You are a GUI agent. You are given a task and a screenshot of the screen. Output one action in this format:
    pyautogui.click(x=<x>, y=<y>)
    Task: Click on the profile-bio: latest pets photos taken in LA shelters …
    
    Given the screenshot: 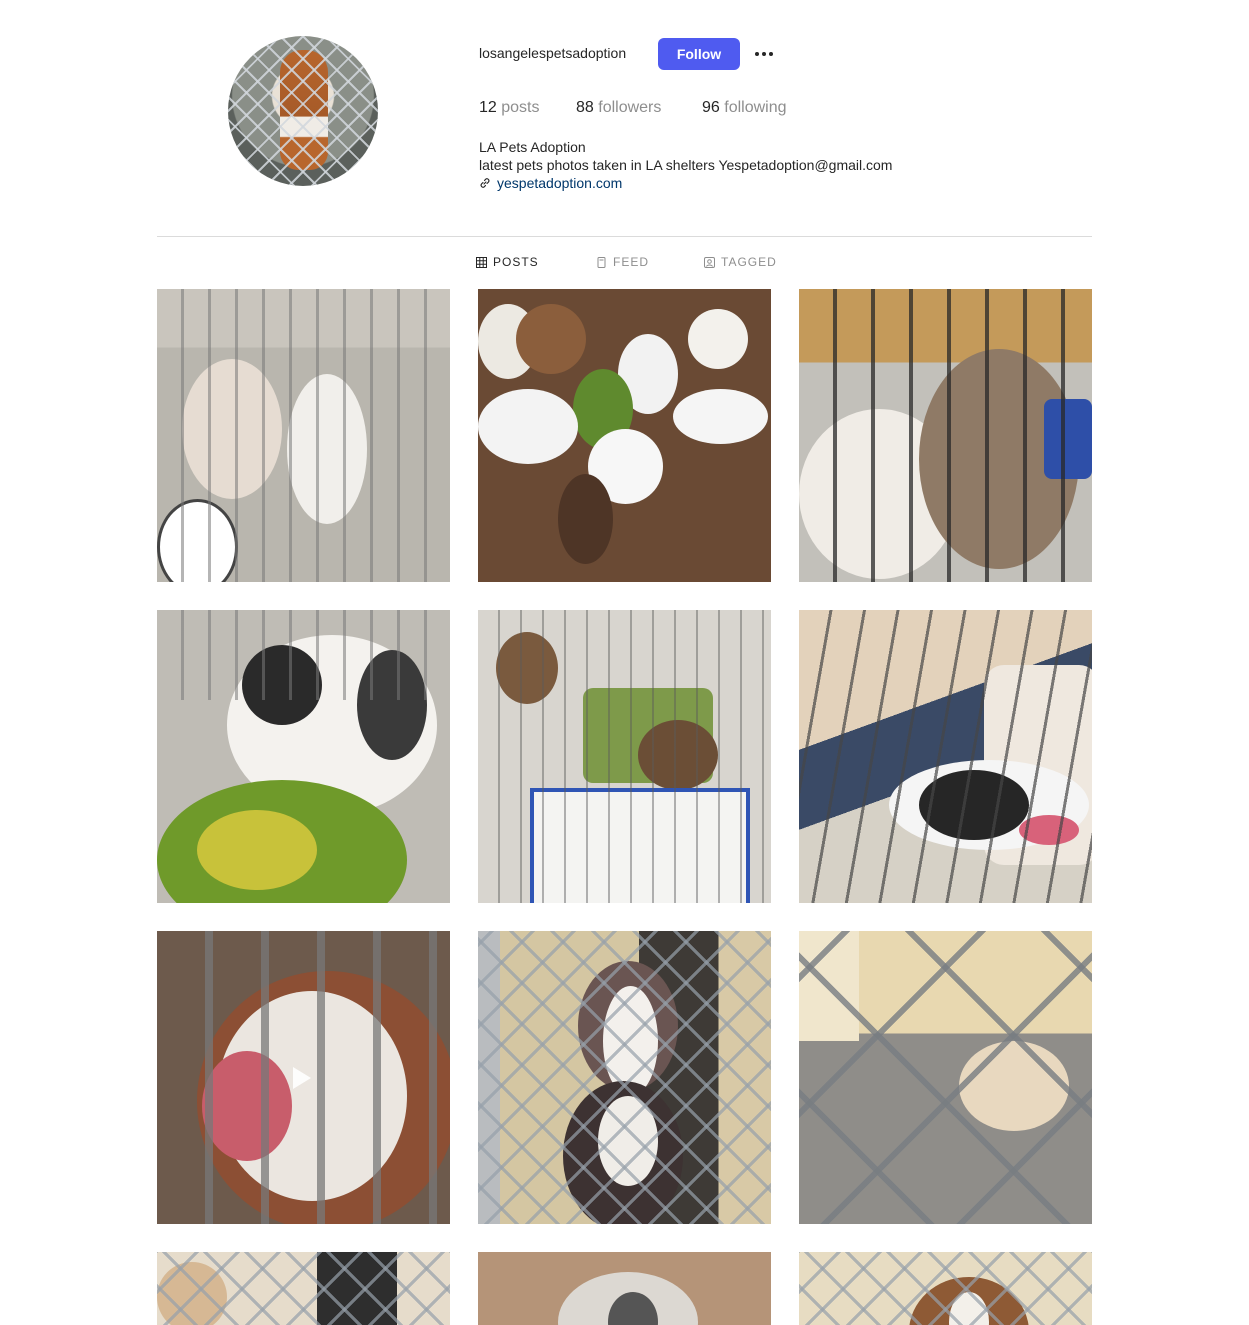 What is the action you would take?
    pyautogui.click(x=686, y=165)
    